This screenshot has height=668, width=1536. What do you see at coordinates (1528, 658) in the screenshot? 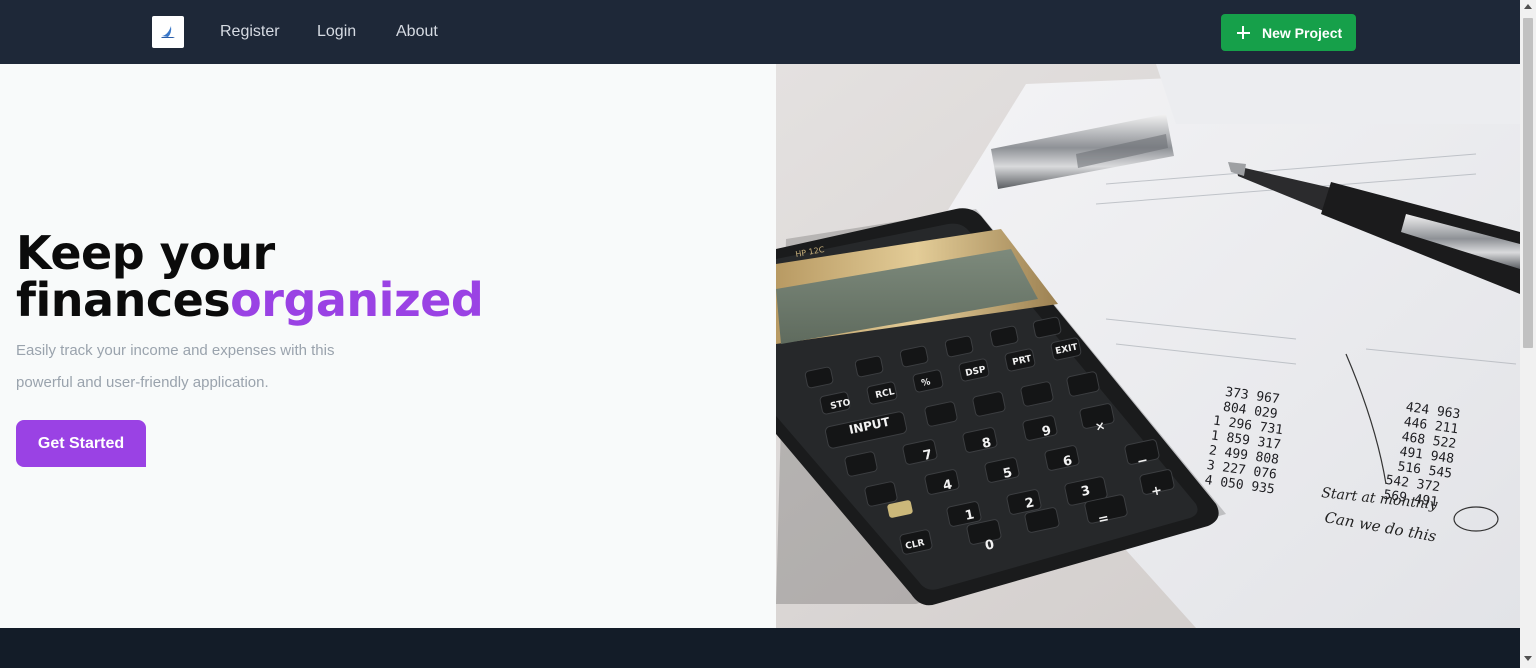
I see `scroll-down-arrow-icon` at bounding box center [1528, 658].